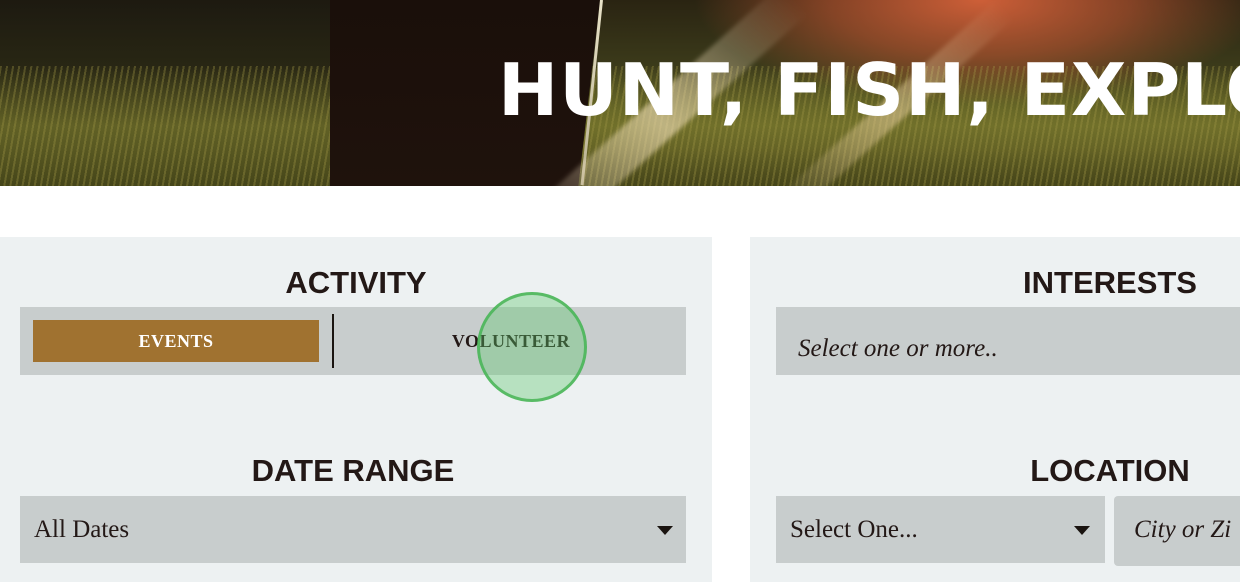  What do you see at coordinates (333, 341) in the screenshot?
I see `toggle-divider` at bounding box center [333, 341].